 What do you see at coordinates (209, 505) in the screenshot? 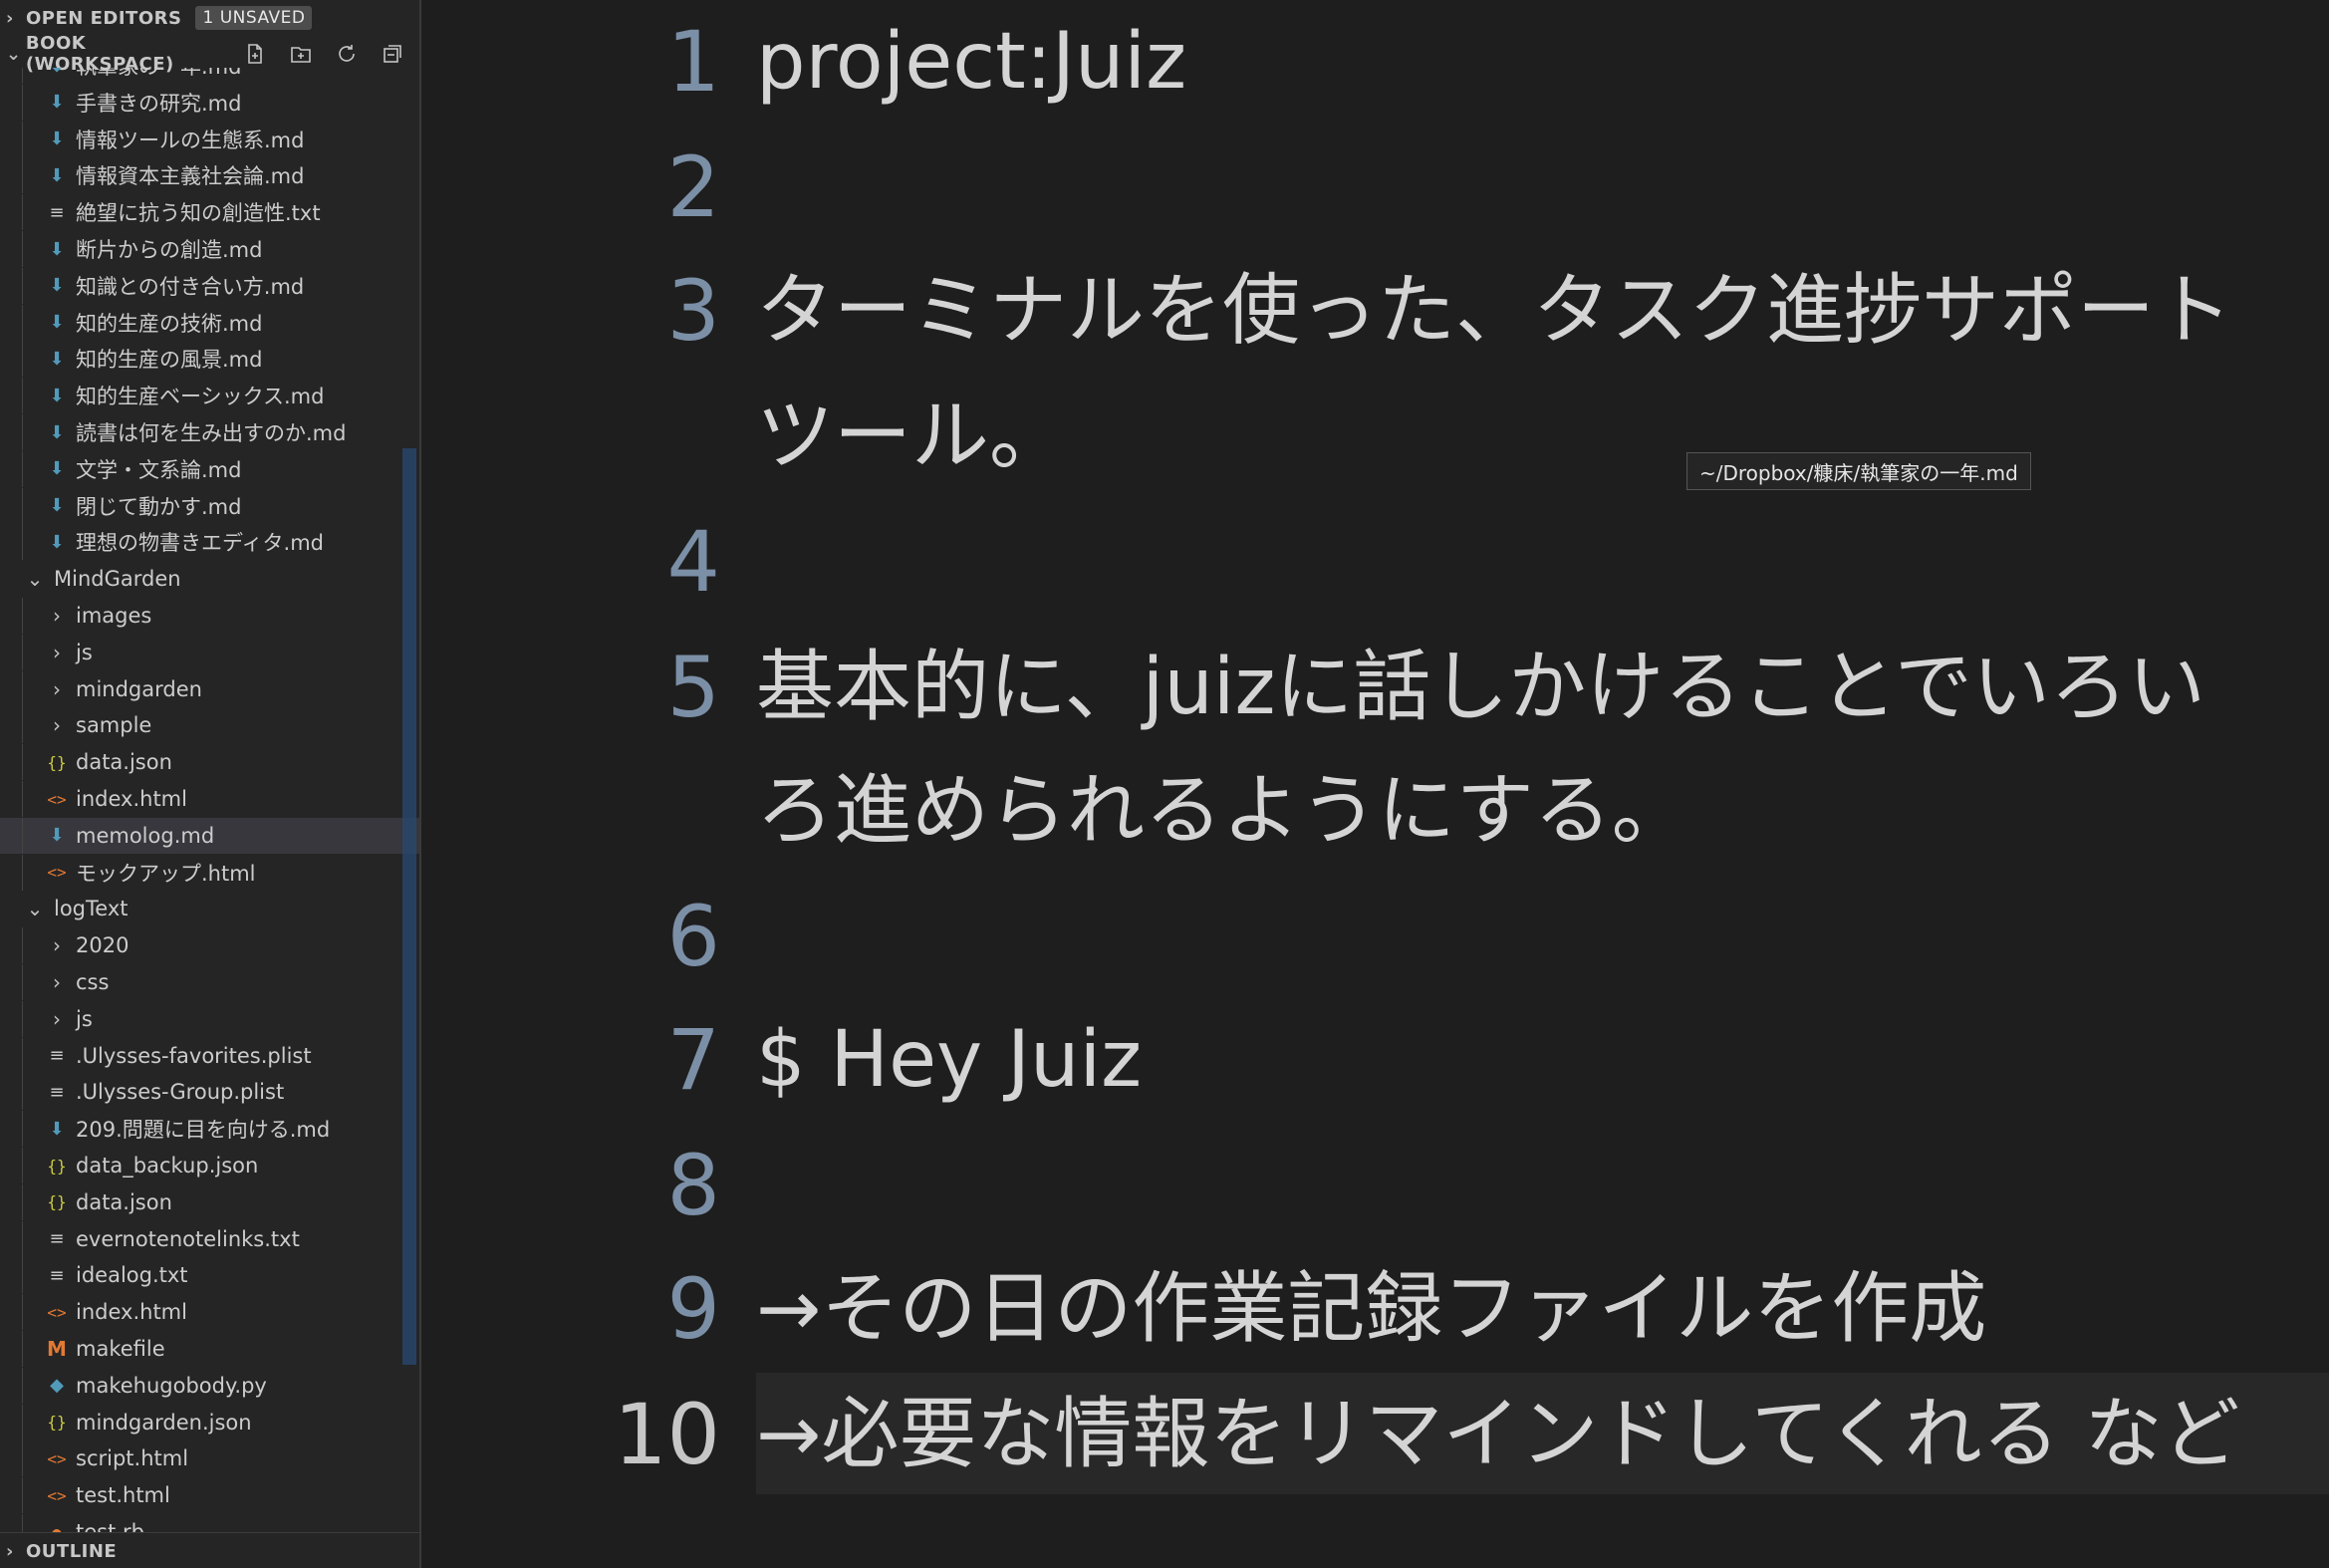
I see `tree-file: ⬇ 閉じて動かす.md` at bounding box center [209, 505].